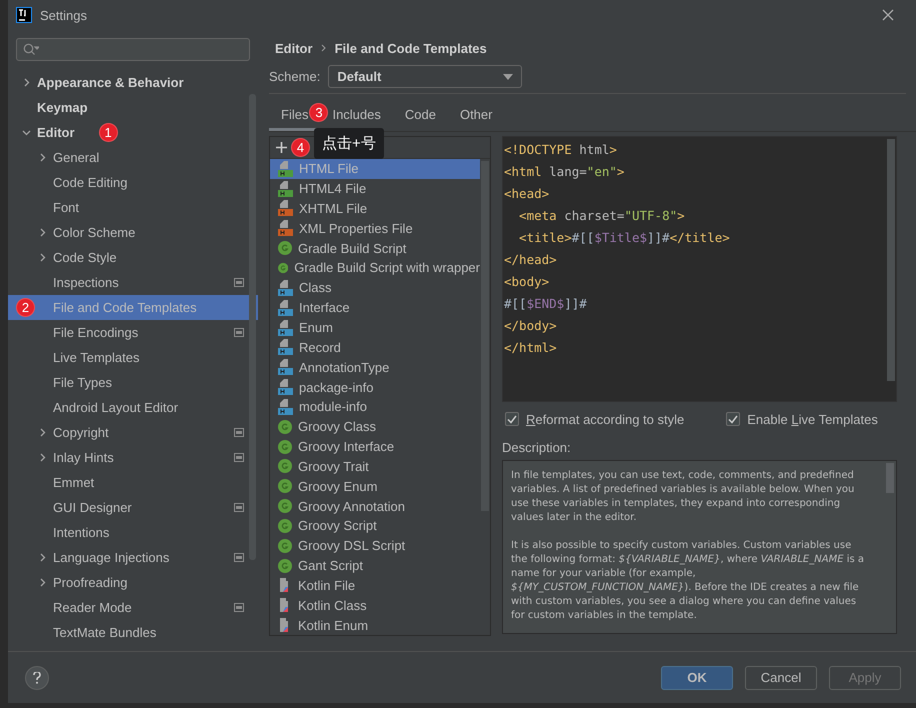 Image resolution: width=916 pixels, height=708 pixels. I want to click on template-item: XHTML File, so click(375, 208).